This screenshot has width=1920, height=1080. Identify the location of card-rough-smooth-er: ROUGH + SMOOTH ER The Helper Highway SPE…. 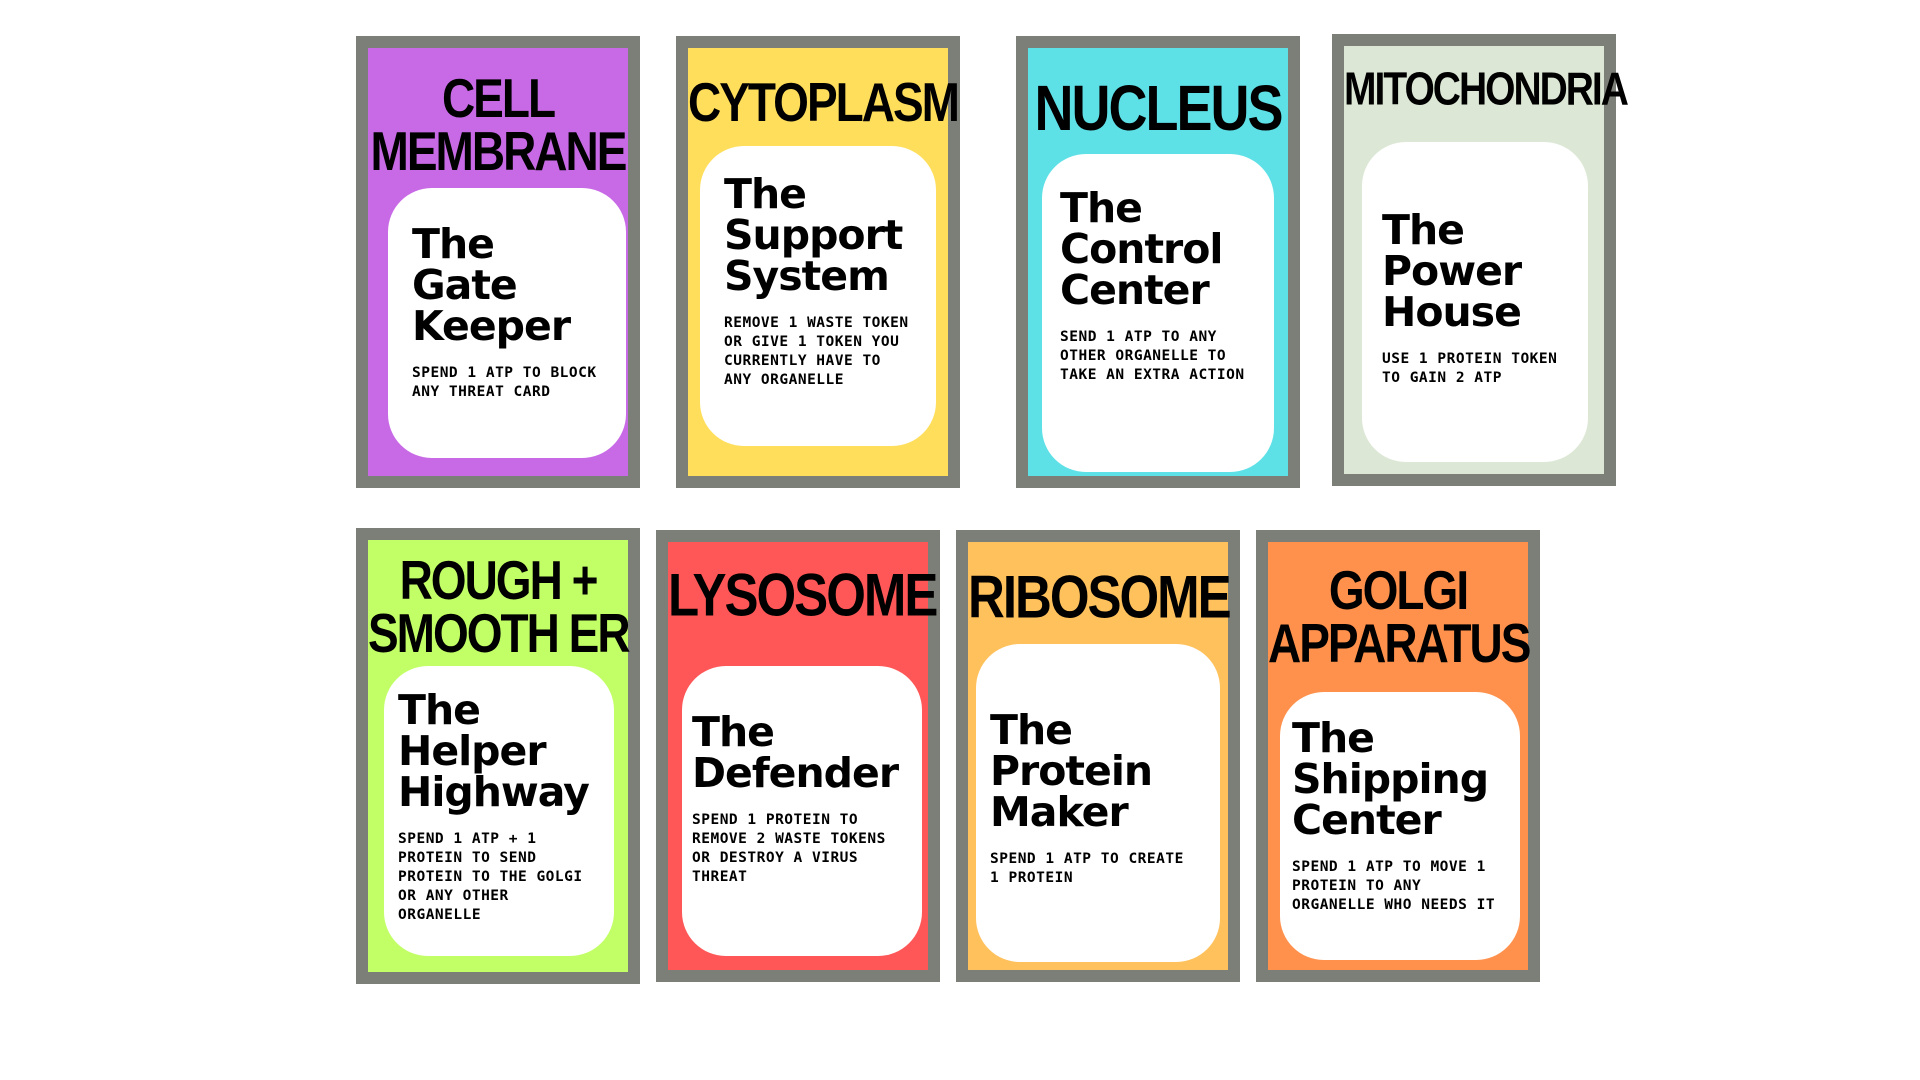
(498, 756).